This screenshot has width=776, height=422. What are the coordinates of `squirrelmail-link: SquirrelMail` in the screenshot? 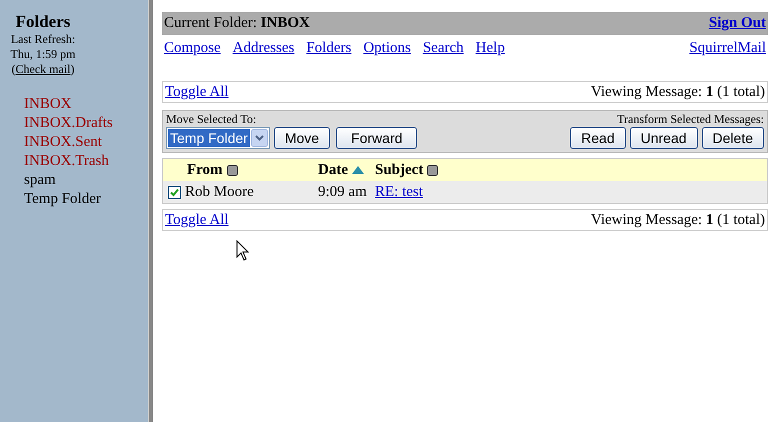 It's located at (727, 48).